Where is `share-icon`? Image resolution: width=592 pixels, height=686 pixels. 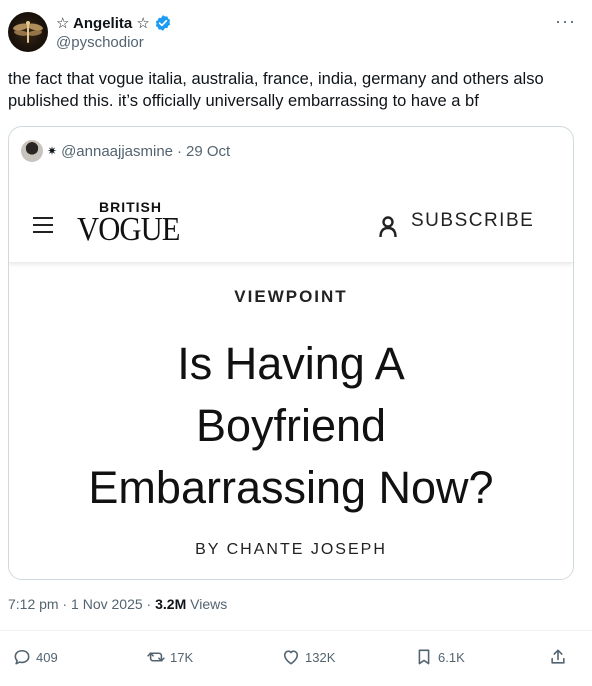
share-icon is located at coordinates (558, 656).